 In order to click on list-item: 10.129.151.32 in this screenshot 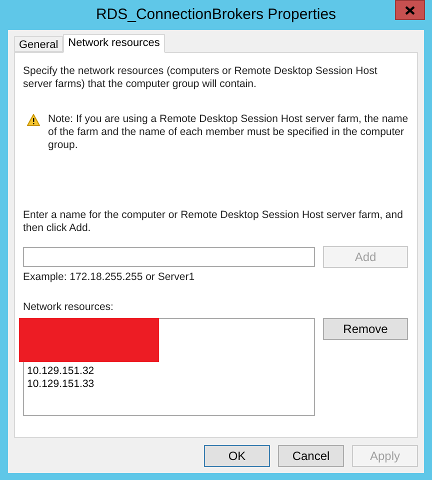, I will do `click(169, 371)`.